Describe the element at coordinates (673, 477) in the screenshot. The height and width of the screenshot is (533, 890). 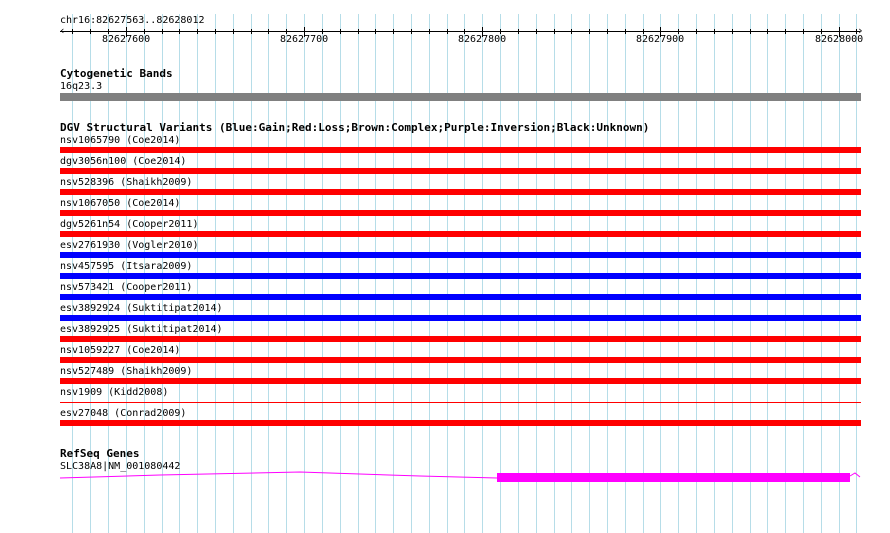
I see `refseq-exon-block` at that location.